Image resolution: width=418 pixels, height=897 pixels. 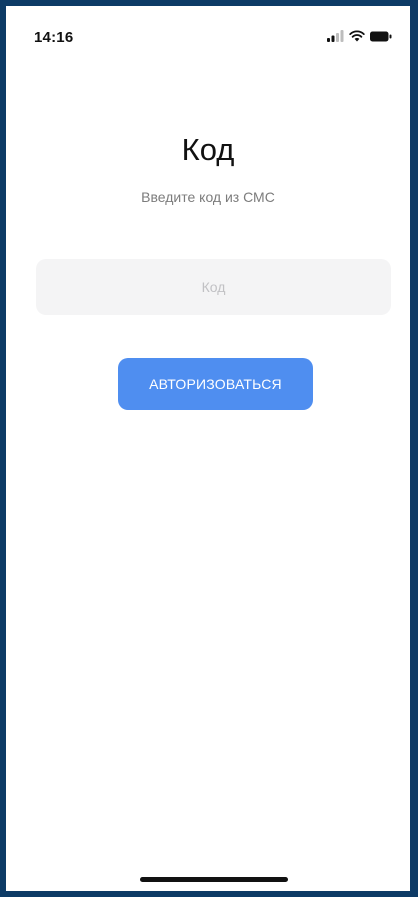 I want to click on status-icons, so click(x=359, y=36).